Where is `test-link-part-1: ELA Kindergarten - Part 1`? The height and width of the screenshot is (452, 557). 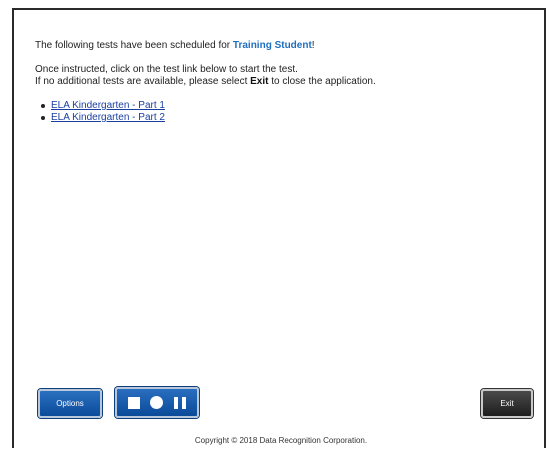
test-link-part-1: ELA Kindergarten - Part 1 is located at coordinates (108, 105).